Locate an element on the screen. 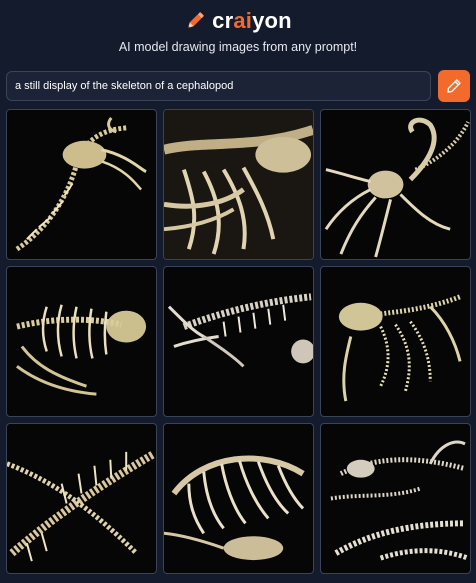  draw-button is located at coordinates (454, 86).